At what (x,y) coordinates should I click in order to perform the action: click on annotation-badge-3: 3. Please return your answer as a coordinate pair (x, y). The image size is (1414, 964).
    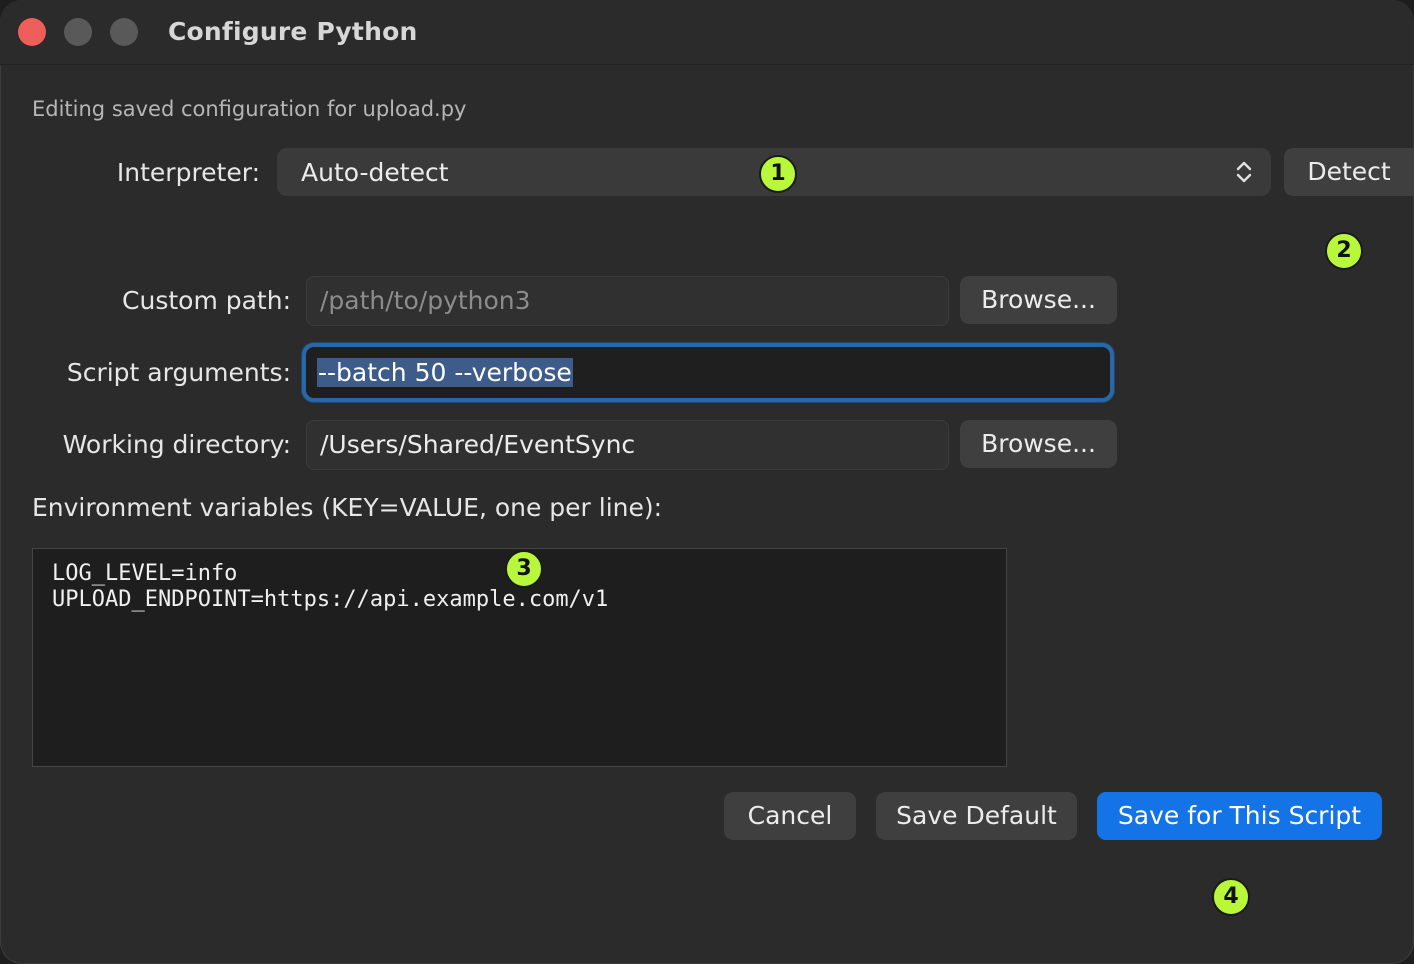
    Looking at the image, I should click on (524, 569).